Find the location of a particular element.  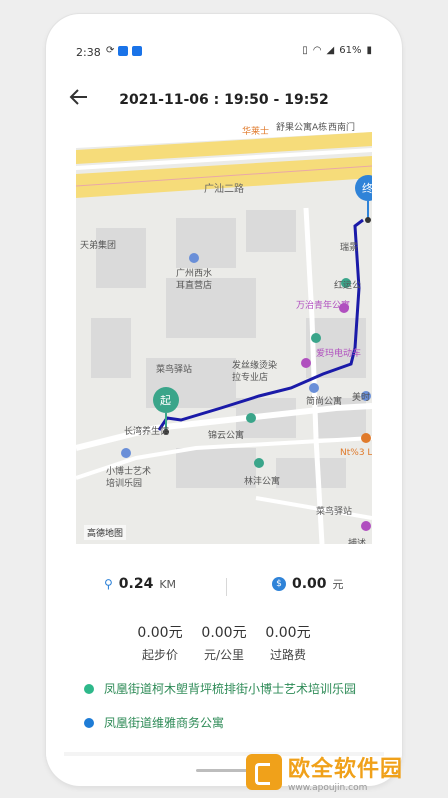

map-label: 捕述 is located at coordinates (357, 541).